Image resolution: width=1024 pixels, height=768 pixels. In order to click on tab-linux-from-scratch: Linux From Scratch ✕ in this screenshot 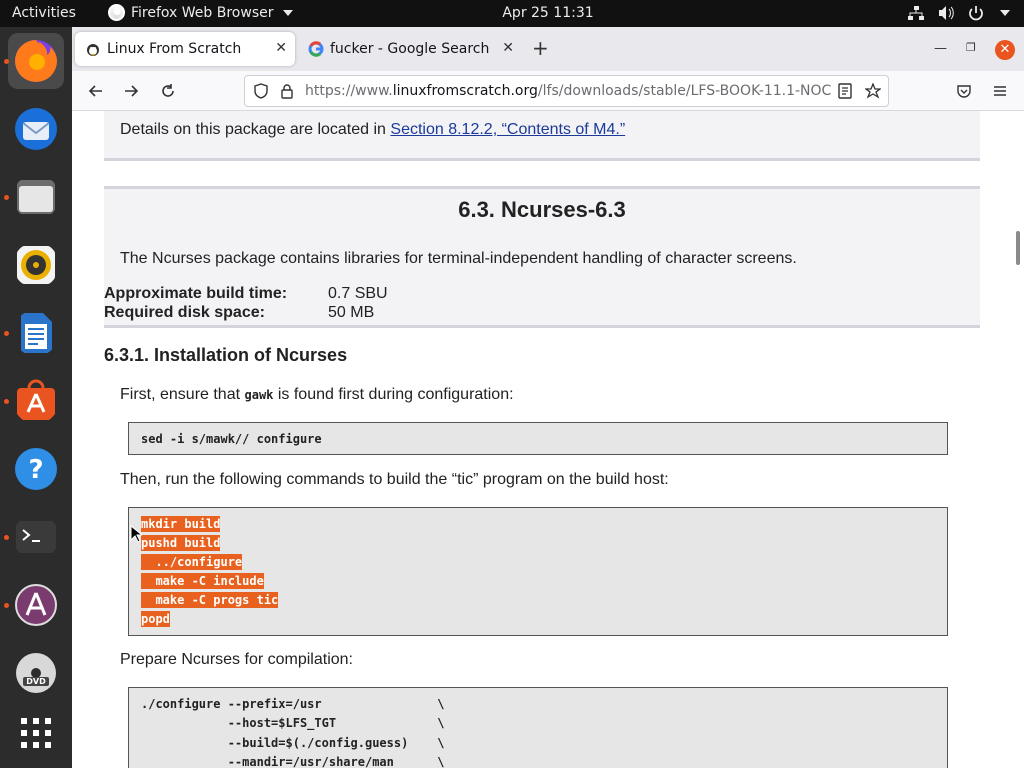, I will do `click(185, 49)`.